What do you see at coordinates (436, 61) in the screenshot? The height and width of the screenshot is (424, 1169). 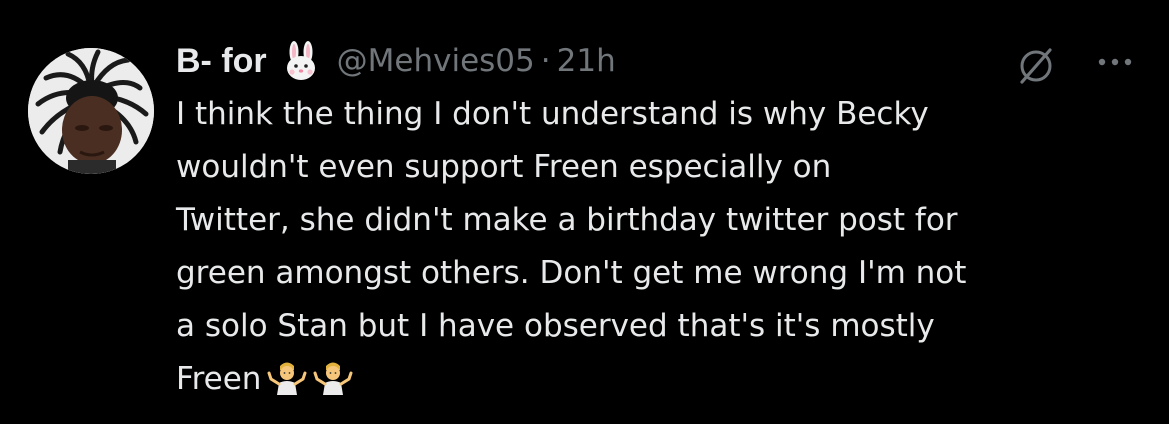 I see `user-handle: @Mehvies05` at bounding box center [436, 61].